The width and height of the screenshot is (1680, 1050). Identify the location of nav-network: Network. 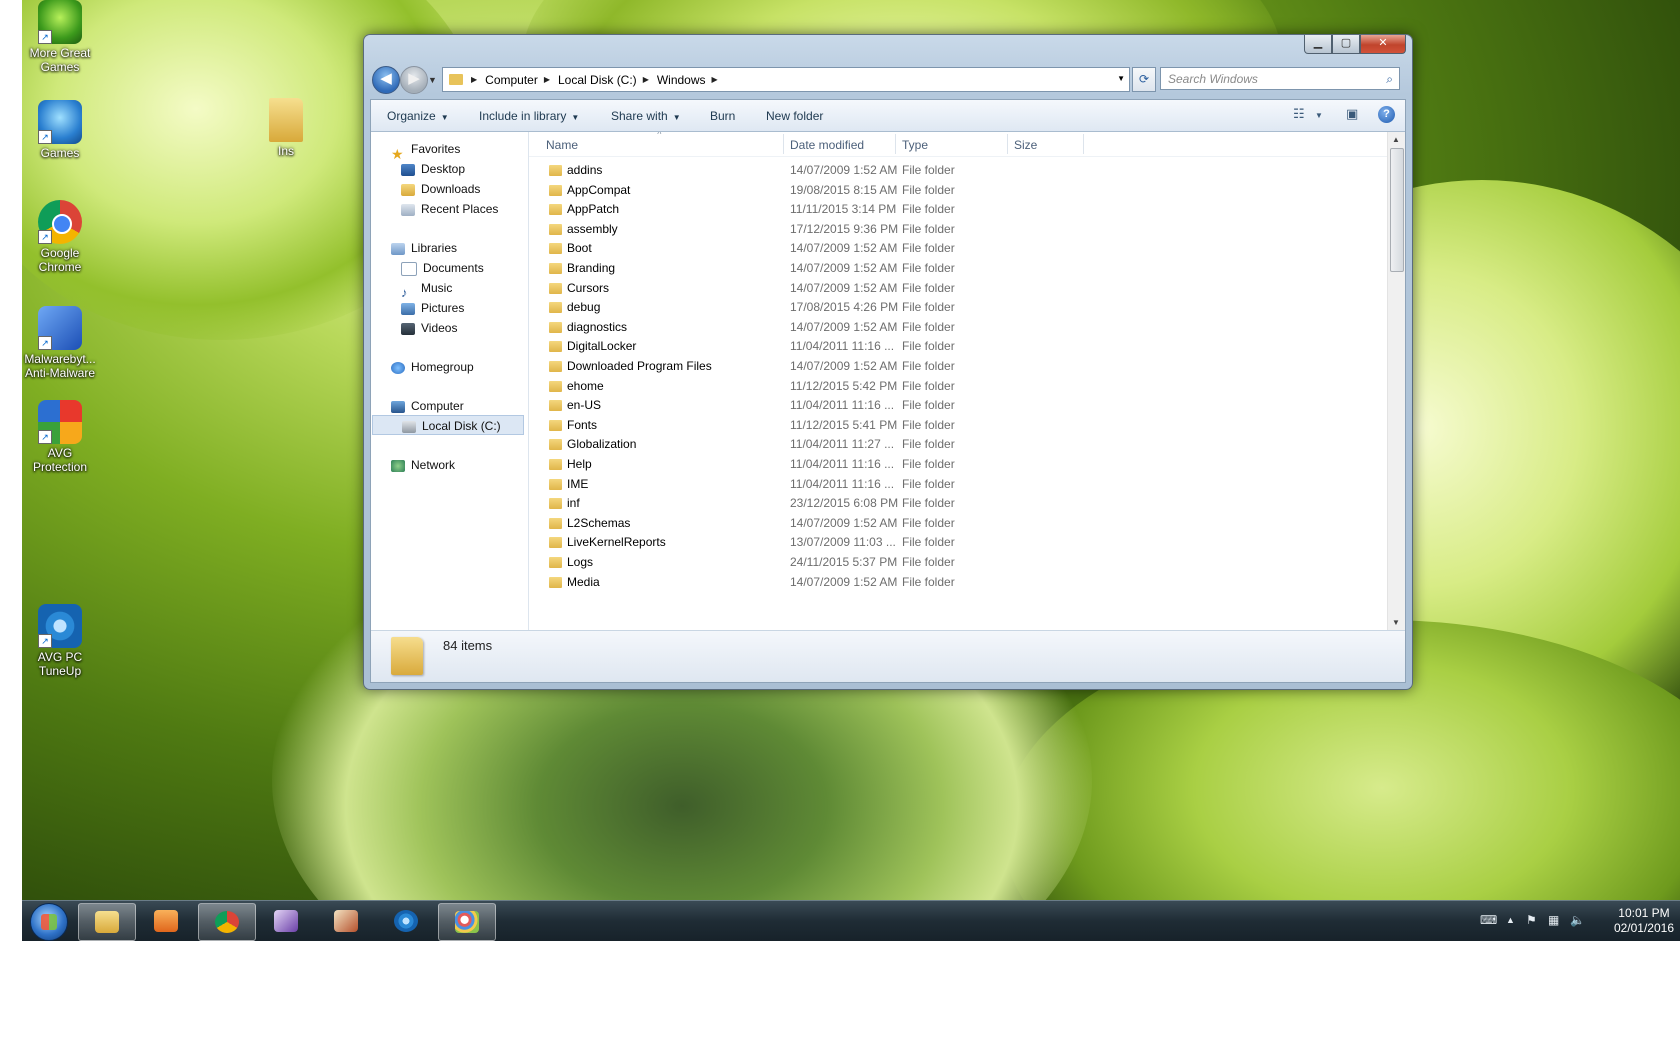
(423, 465).